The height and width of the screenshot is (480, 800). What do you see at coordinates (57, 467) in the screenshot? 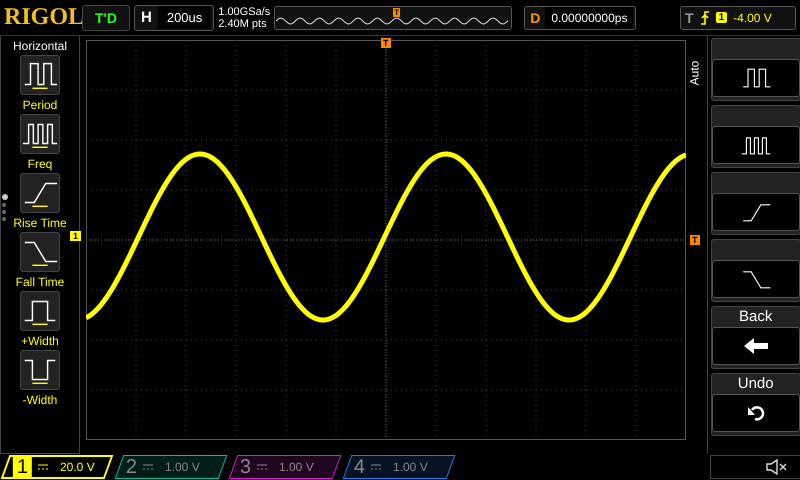
I see `channel-tab: 1 20.0 V` at bounding box center [57, 467].